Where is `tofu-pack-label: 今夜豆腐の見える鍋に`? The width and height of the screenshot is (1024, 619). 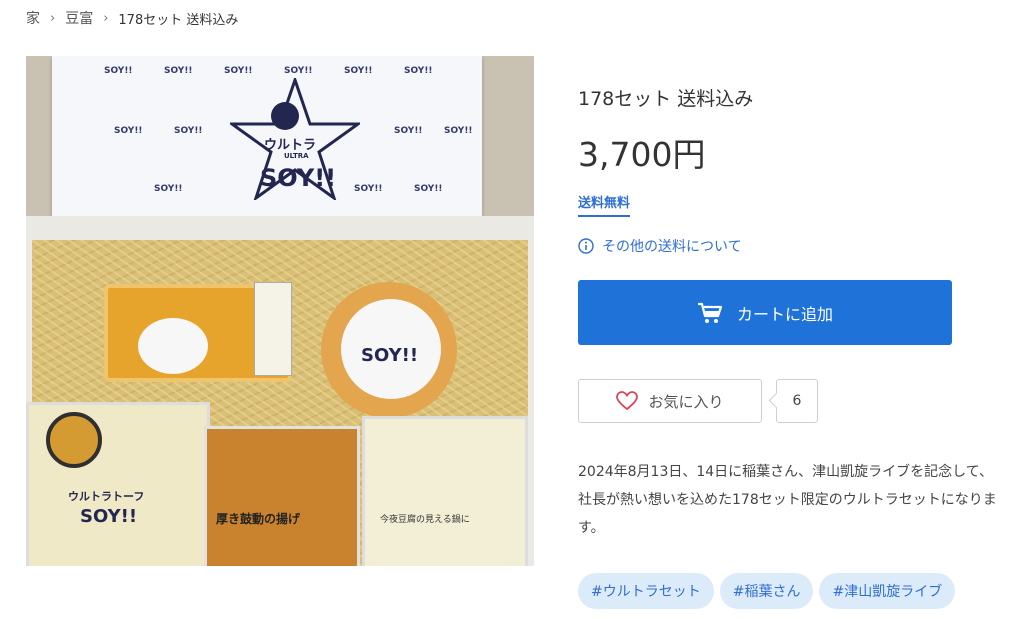
tofu-pack-label: 今夜豆腐の見える鍋に is located at coordinates (425, 520).